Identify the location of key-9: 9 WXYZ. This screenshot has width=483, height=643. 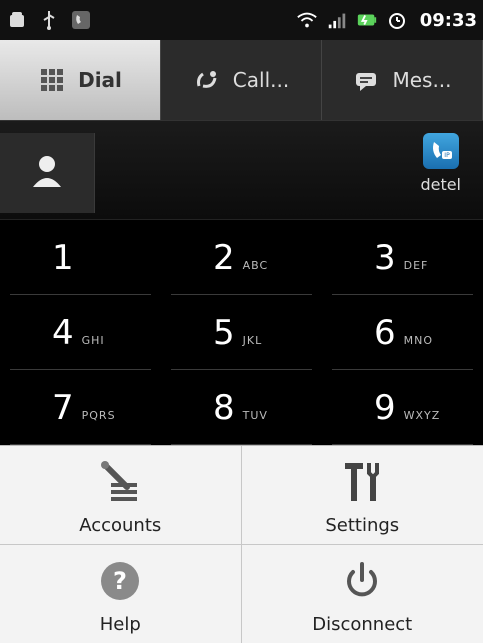
(402, 407).